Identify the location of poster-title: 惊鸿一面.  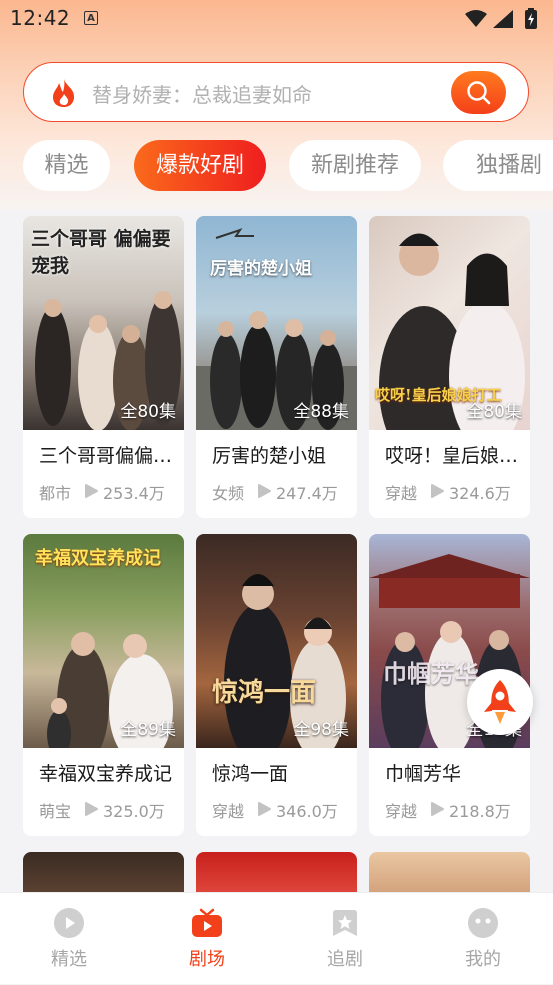
(264, 693).